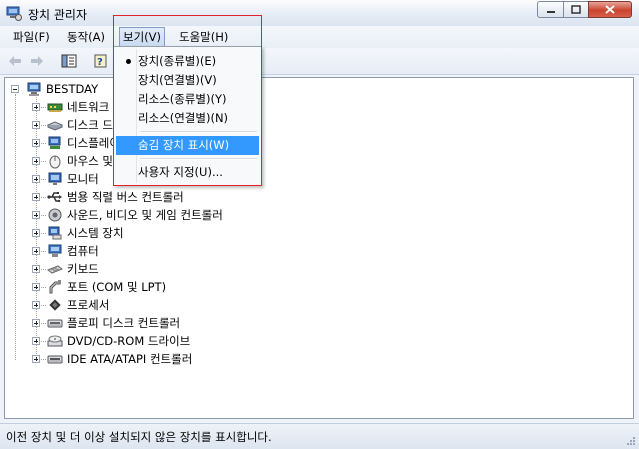 This screenshot has height=449, width=639. Describe the element at coordinates (203, 37) in the screenshot. I see `menu-help: 도움말(H)` at that location.